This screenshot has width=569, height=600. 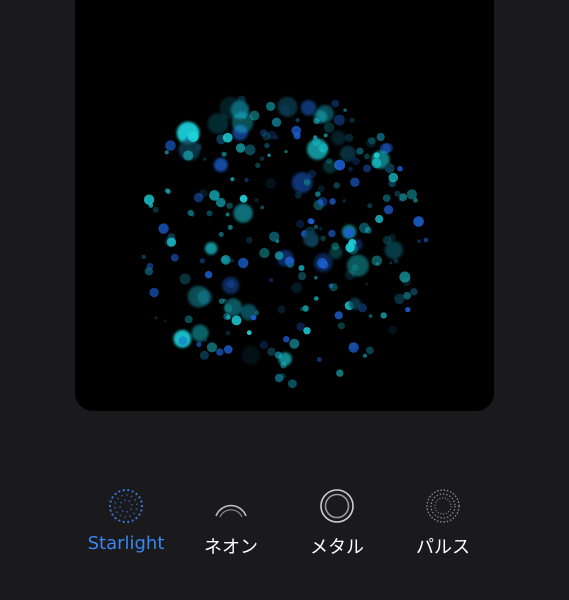 I want to click on style-option-label: Starlight, so click(x=126, y=543).